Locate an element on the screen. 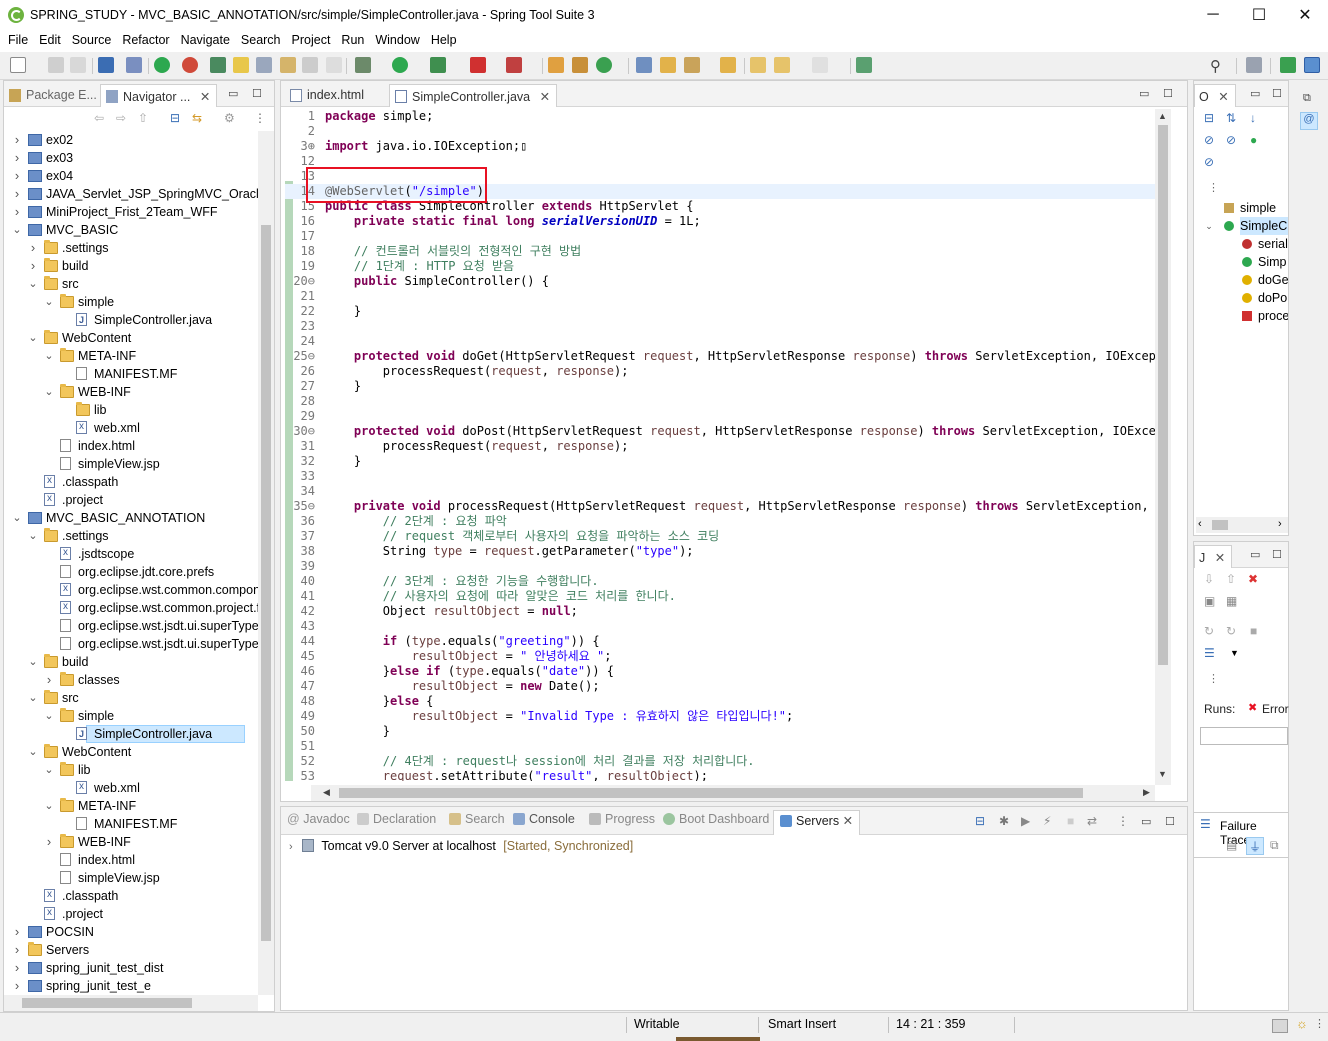 This screenshot has height=1041, width=1328. scroll-lock-icon: ▣ is located at coordinates (1209, 601).